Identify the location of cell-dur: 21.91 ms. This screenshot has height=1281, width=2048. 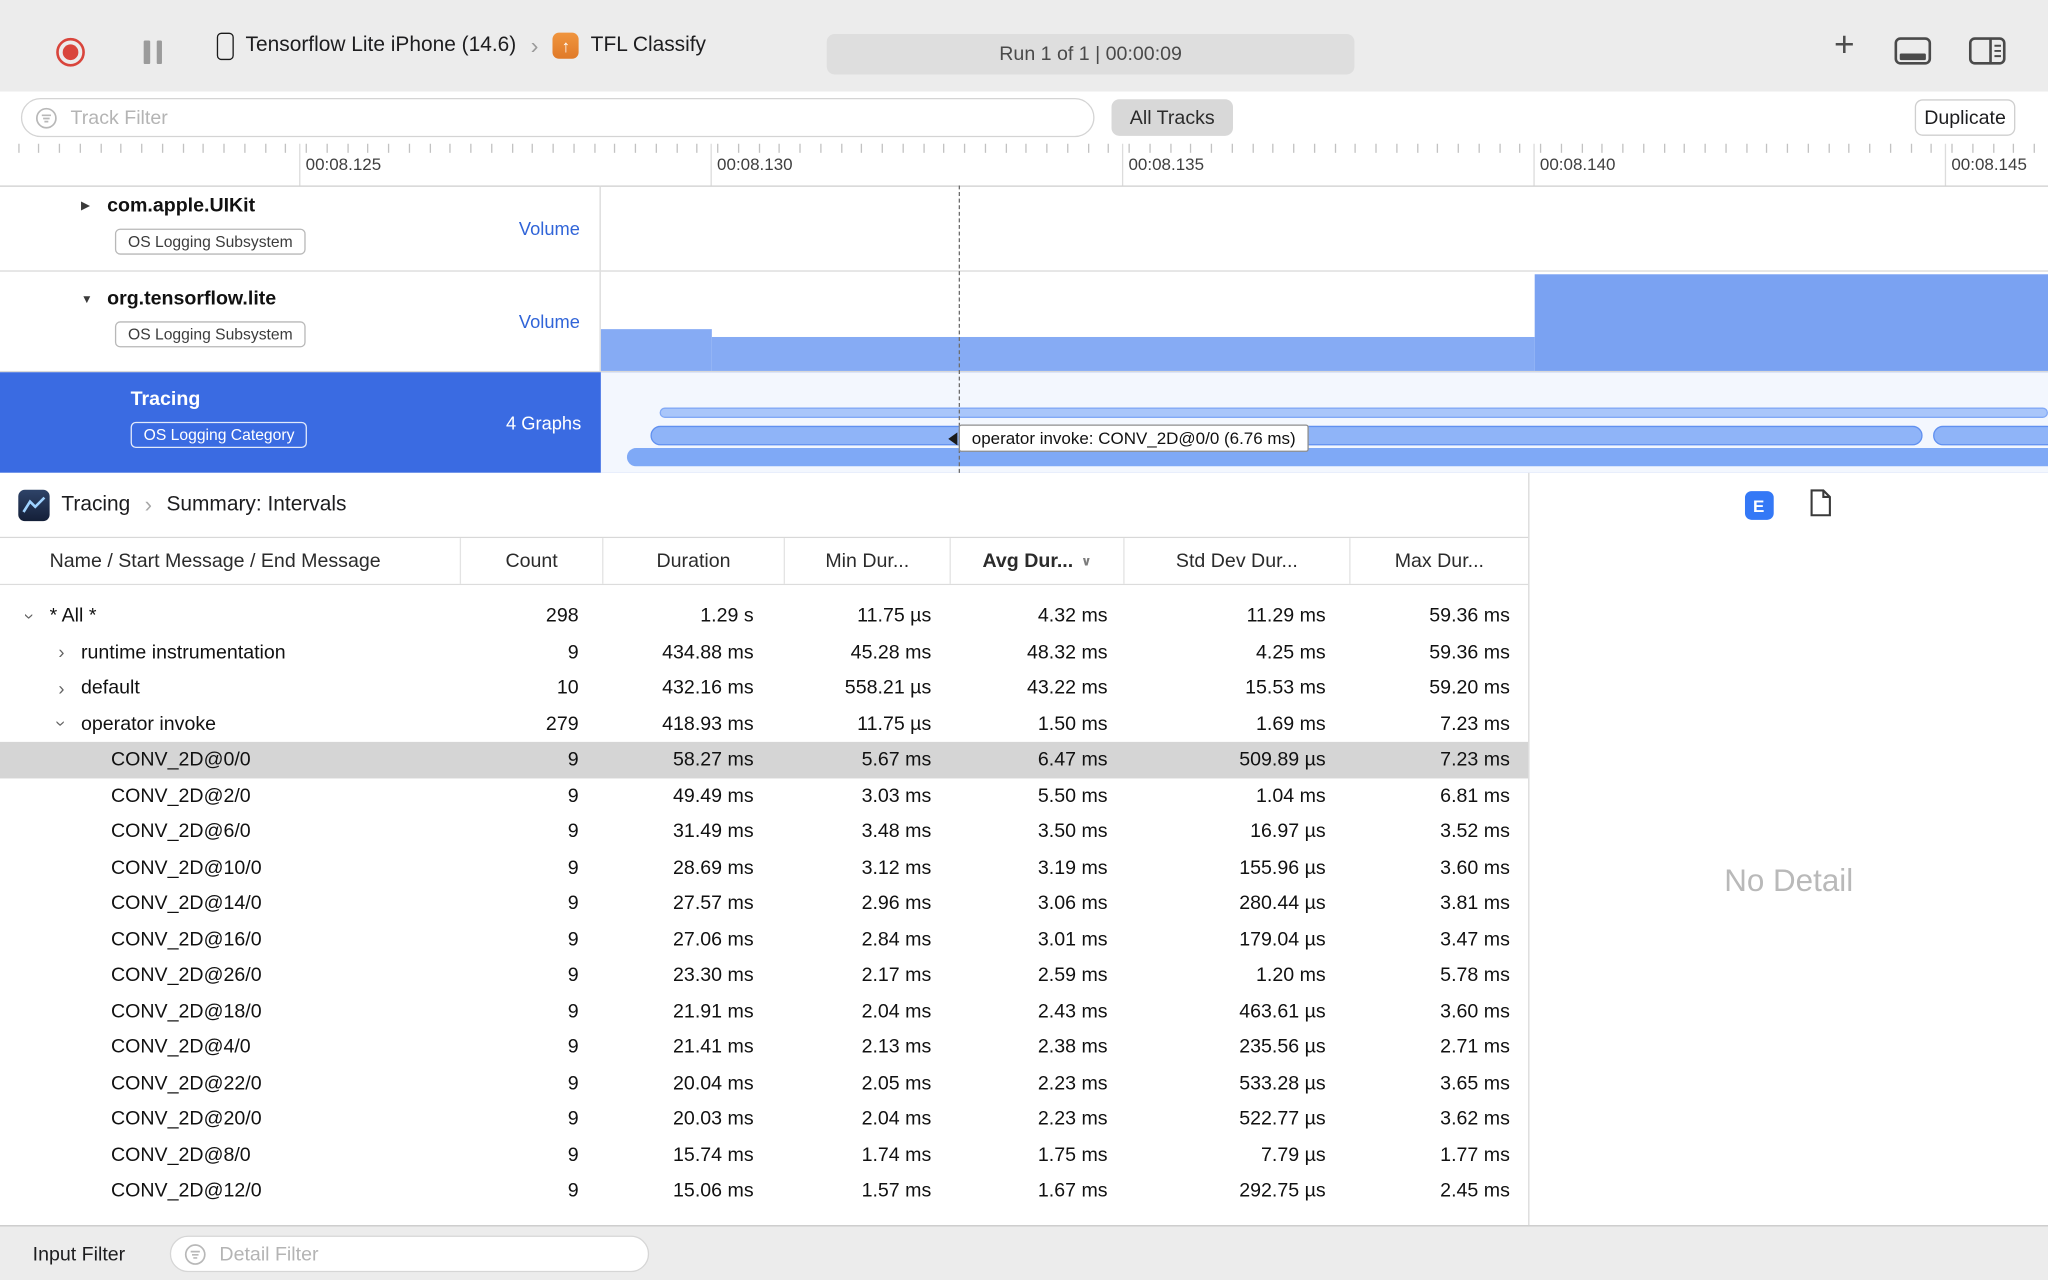
(713, 1011).